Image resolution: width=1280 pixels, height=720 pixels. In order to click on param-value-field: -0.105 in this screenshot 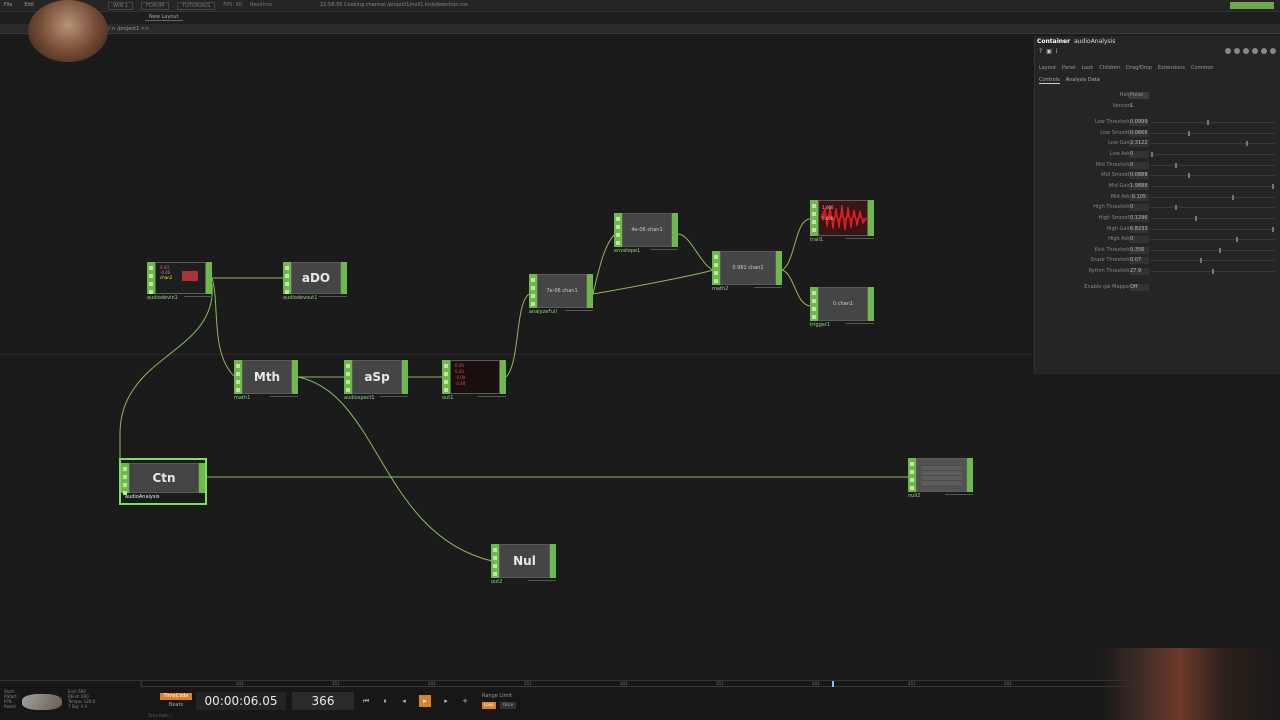, I will do `click(1139, 197)`.